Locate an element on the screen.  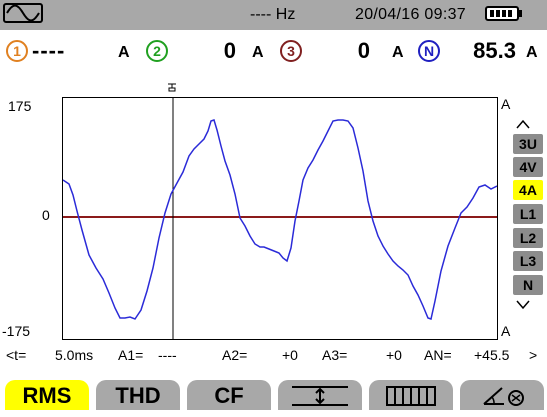
selector-4a: 4A is located at coordinates (528, 190).